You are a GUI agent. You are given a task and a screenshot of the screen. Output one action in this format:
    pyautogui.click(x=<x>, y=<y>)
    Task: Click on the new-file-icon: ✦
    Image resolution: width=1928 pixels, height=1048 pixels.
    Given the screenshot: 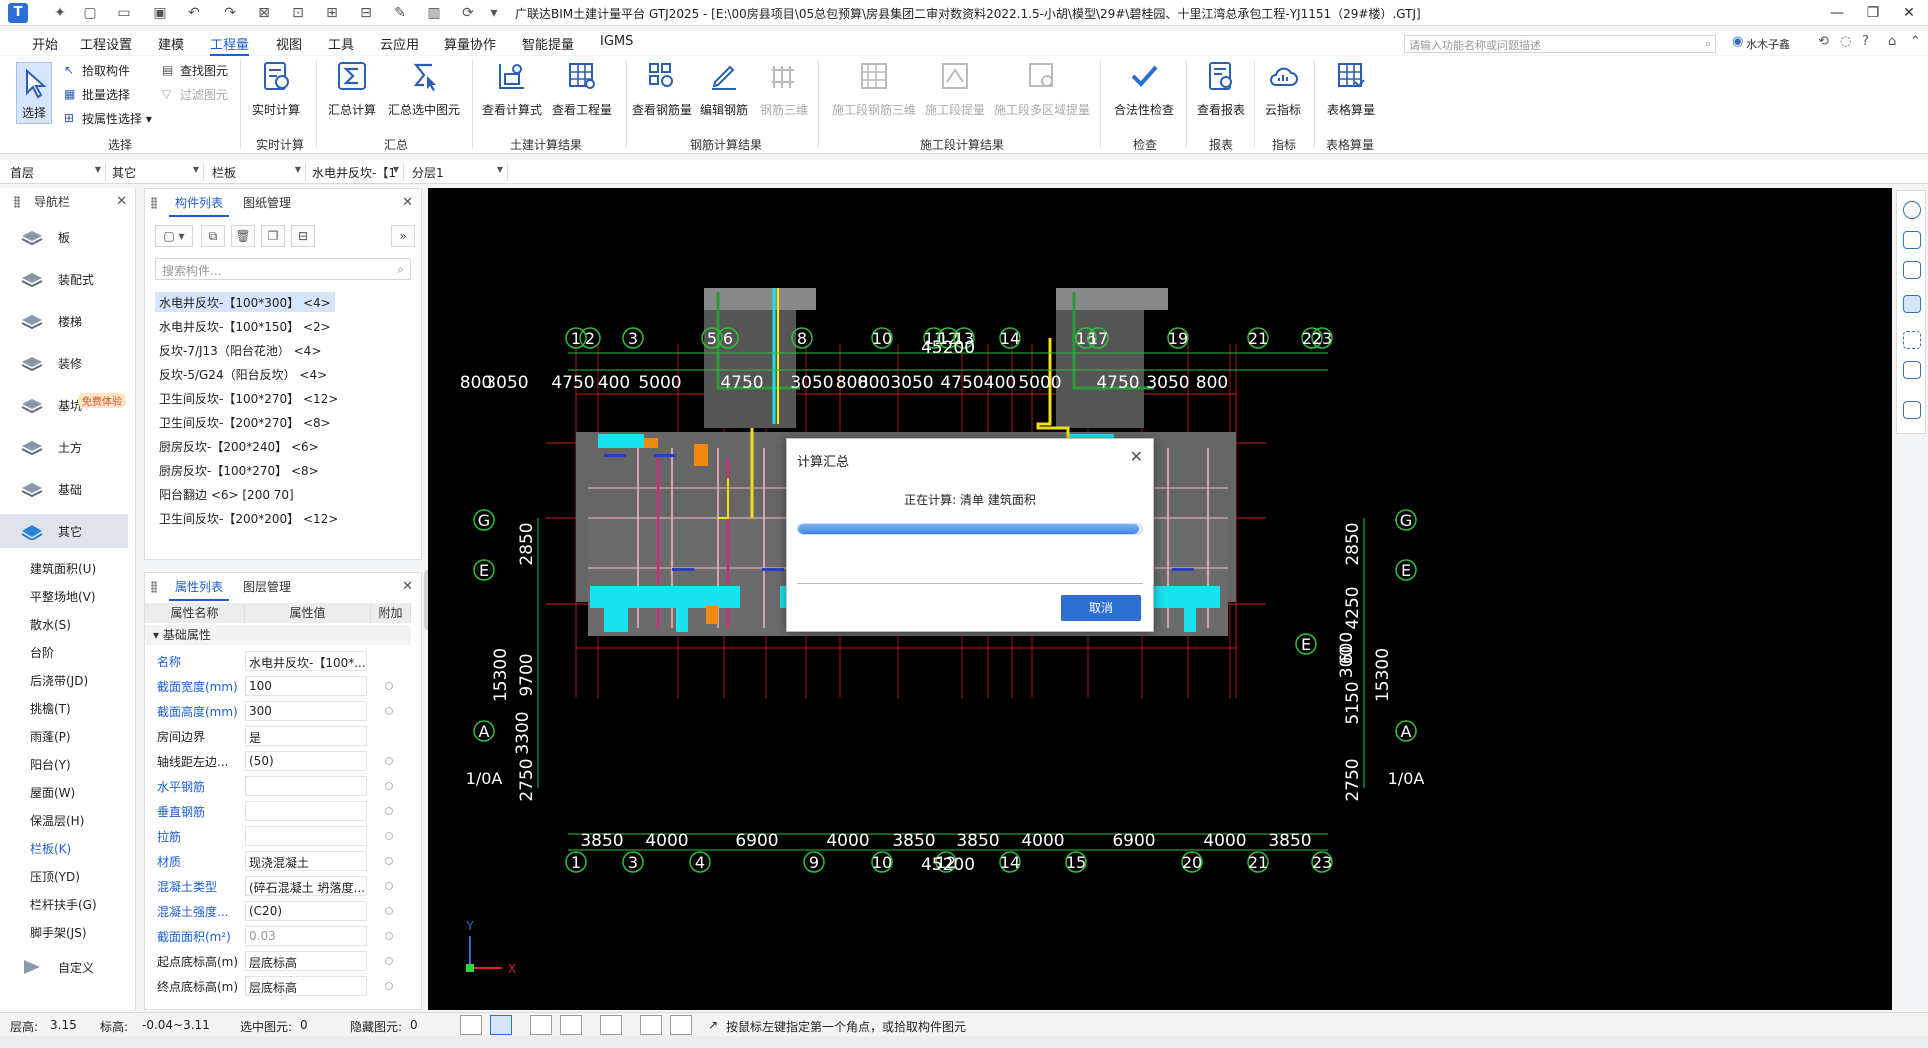 What is the action you would take?
    pyautogui.click(x=60, y=13)
    